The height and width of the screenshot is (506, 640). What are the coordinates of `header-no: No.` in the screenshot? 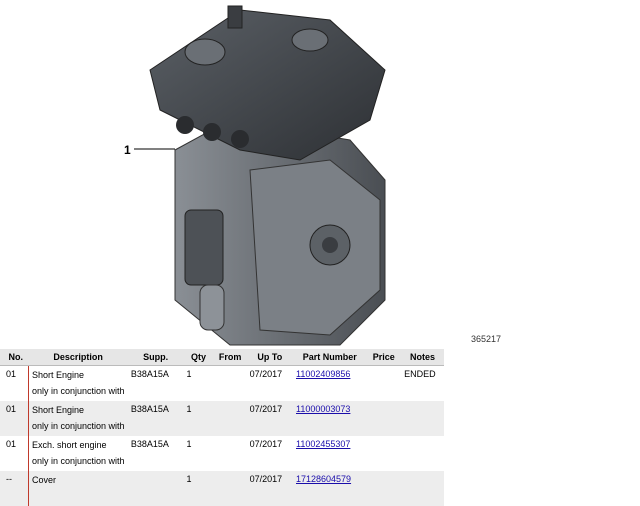 It's located at (14, 357).